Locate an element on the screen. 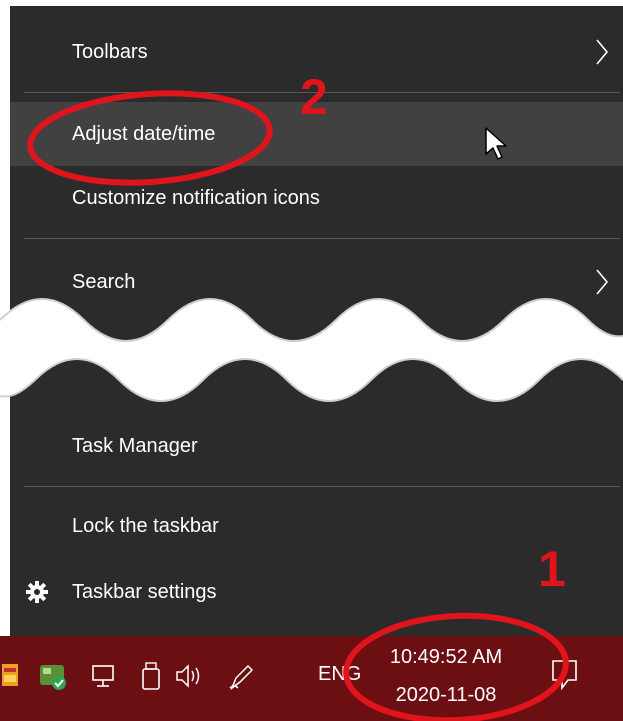 Image resolution: width=623 pixels, height=721 pixels. menu-item-label: Taskbar settings is located at coordinates (144, 591).